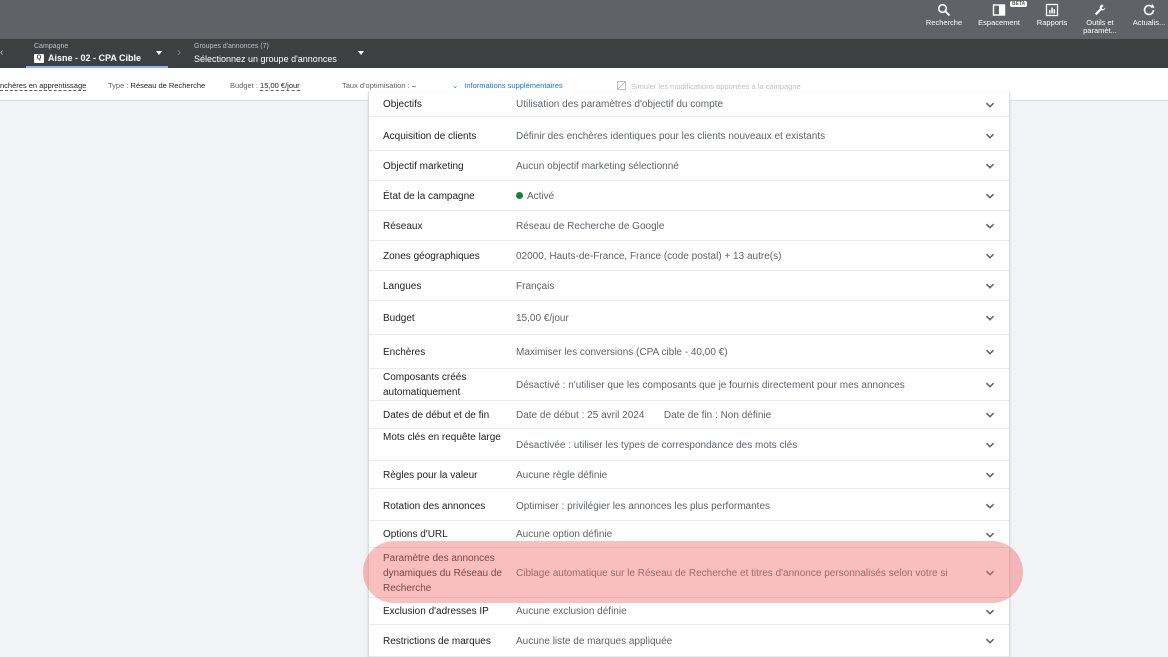 This screenshot has height=657, width=1168. I want to click on reports-tool-button: Rapports, so click(1052, 19).